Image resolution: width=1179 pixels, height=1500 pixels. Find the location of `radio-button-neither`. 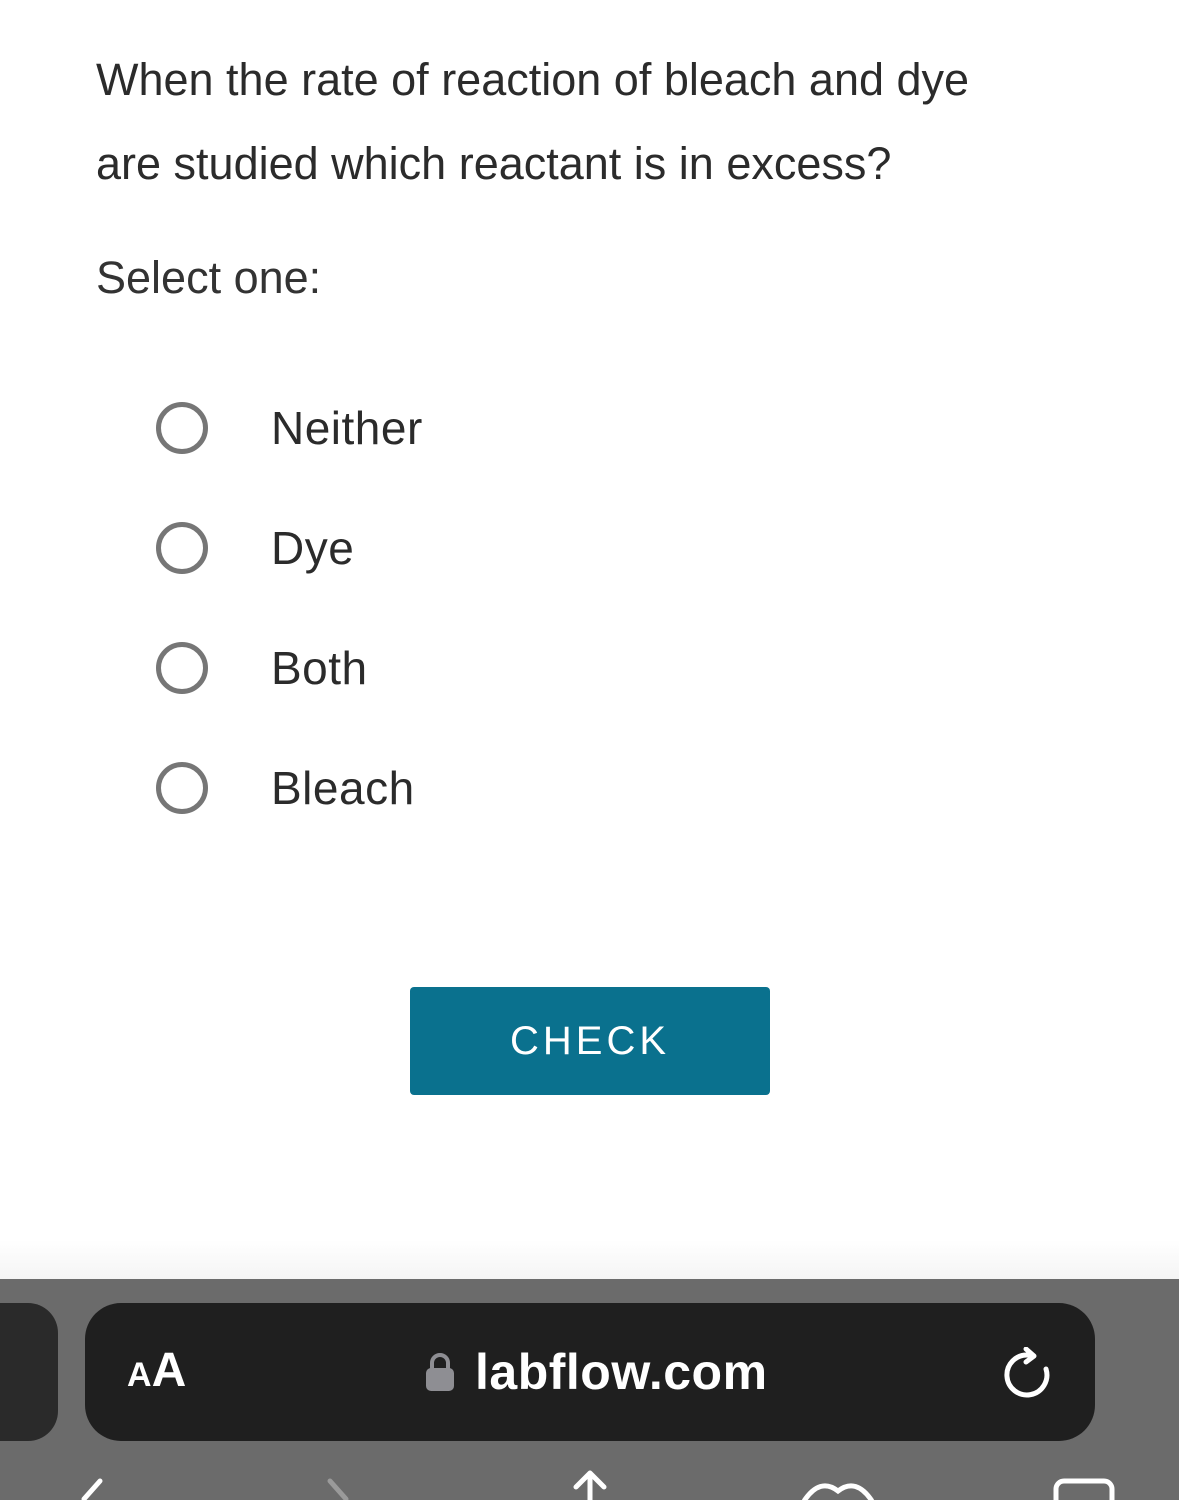

radio-button-neither is located at coordinates (182, 428).